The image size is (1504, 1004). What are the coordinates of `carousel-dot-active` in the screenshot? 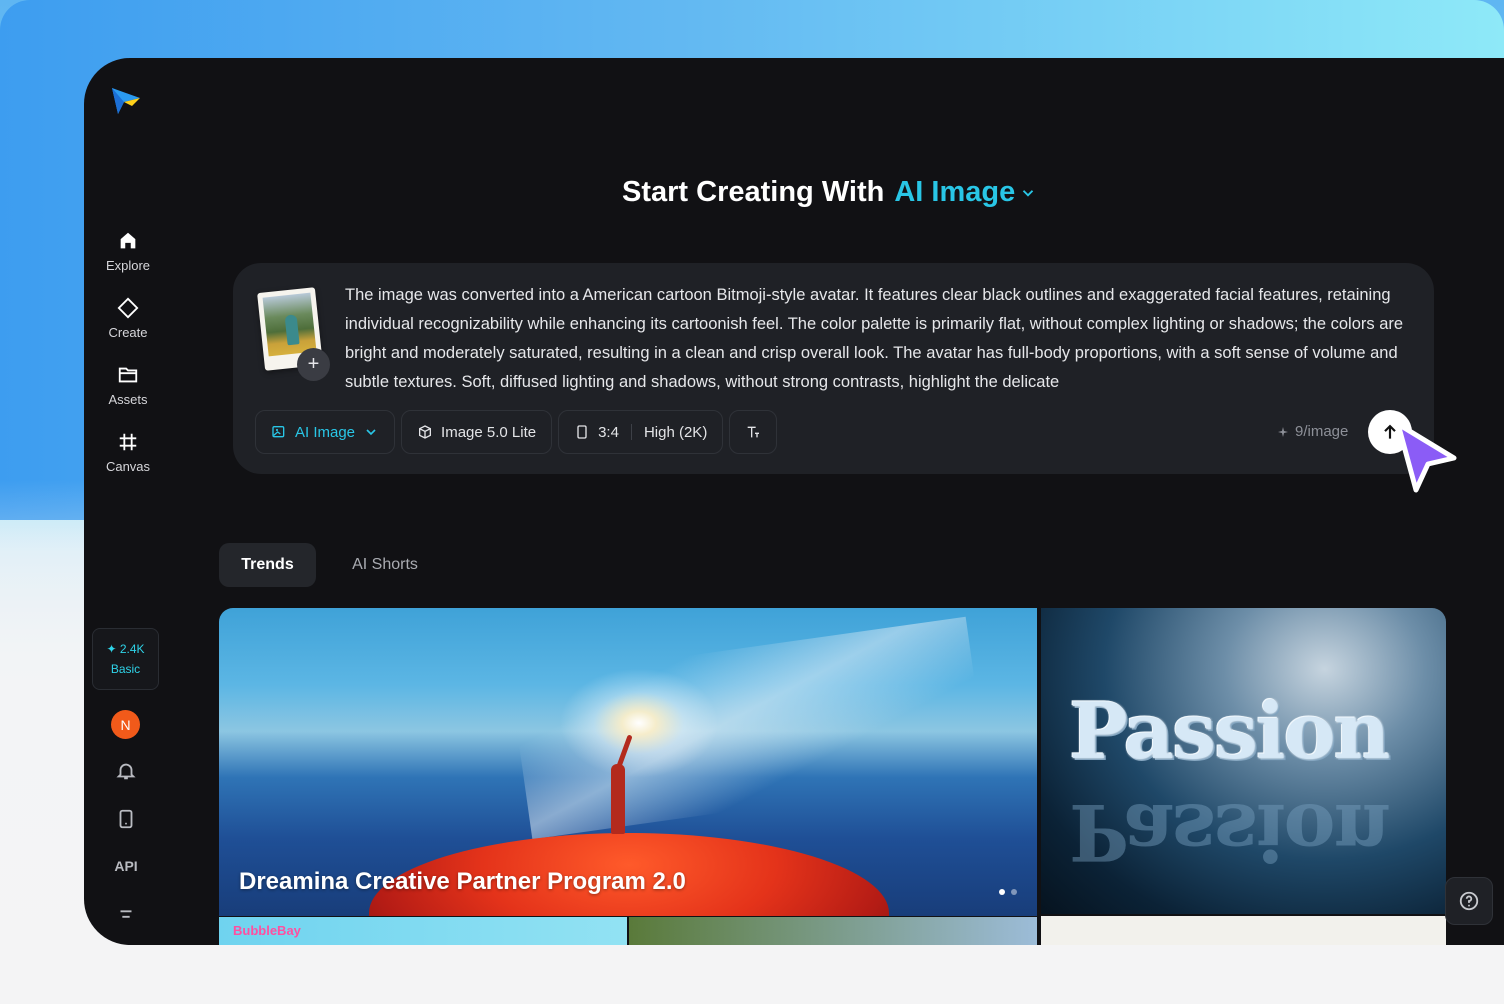 It's located at (1002, 892).